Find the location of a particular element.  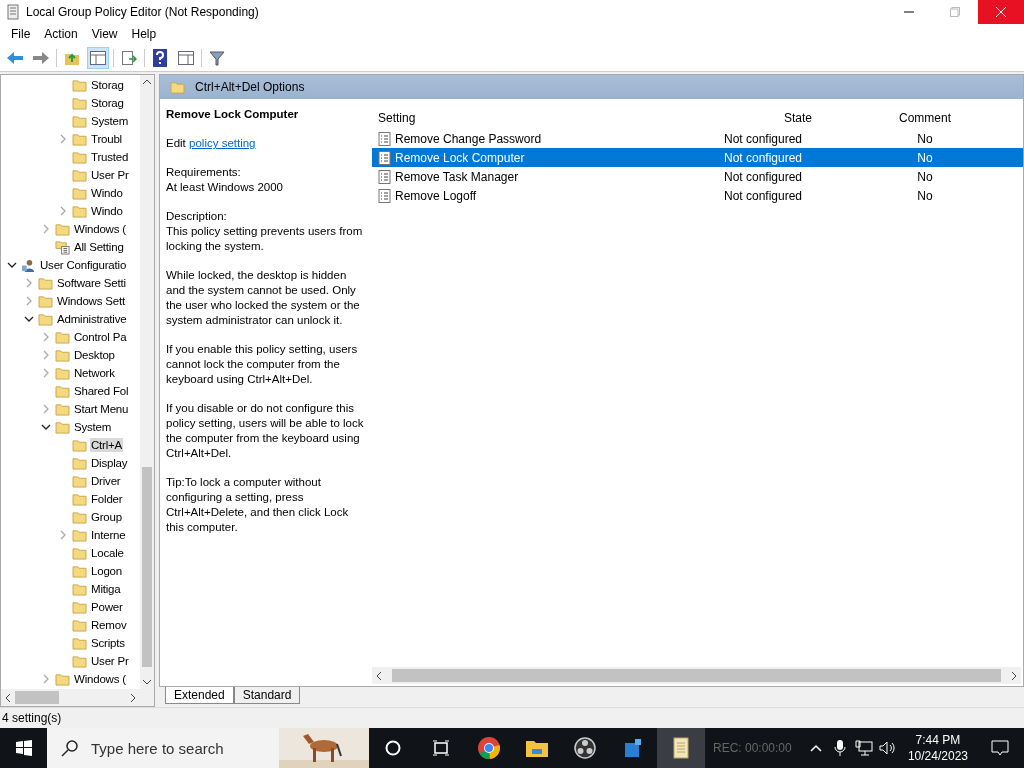

menu-item: Help is located at coordinates (144, 34).